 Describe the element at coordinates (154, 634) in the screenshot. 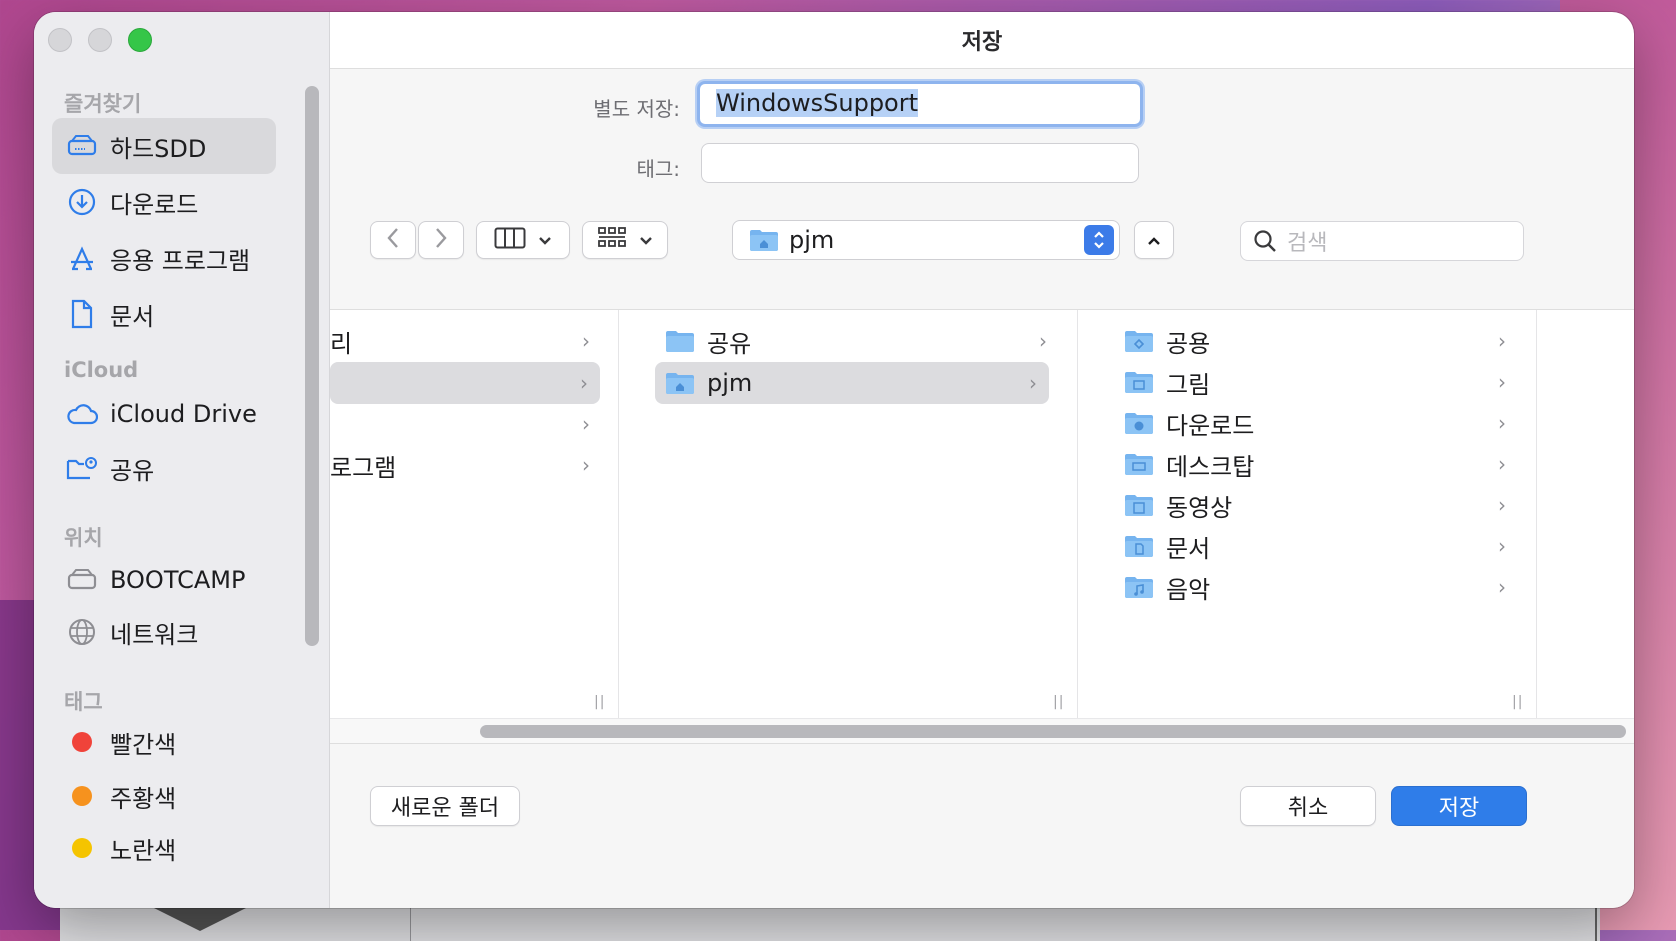

I see `sidebar-item-label: 네트워크` at that location.